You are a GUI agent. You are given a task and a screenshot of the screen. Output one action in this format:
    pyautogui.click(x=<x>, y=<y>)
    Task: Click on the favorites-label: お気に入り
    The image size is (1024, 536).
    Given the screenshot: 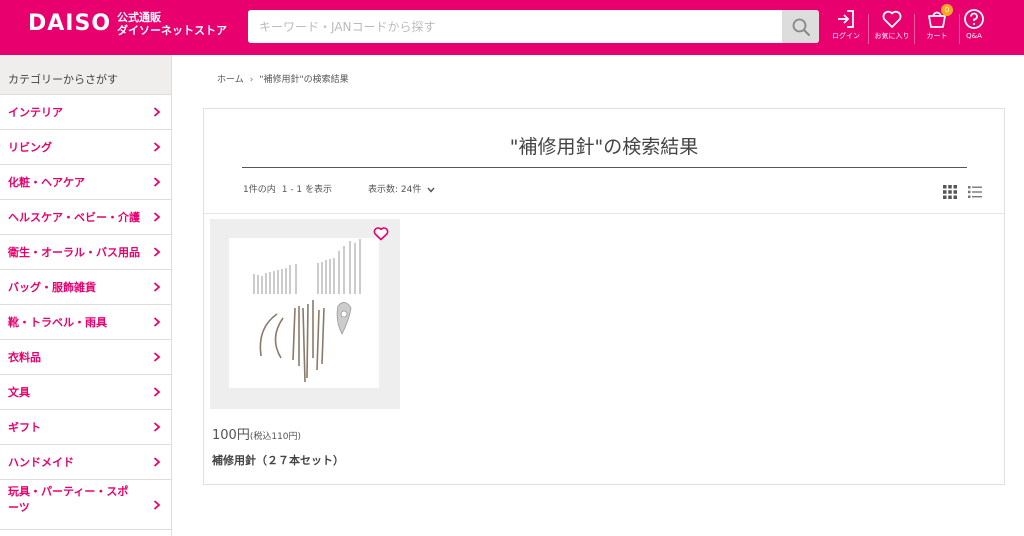 What is the action you would take?
    pyautogui.click(x=892, y=36)
    